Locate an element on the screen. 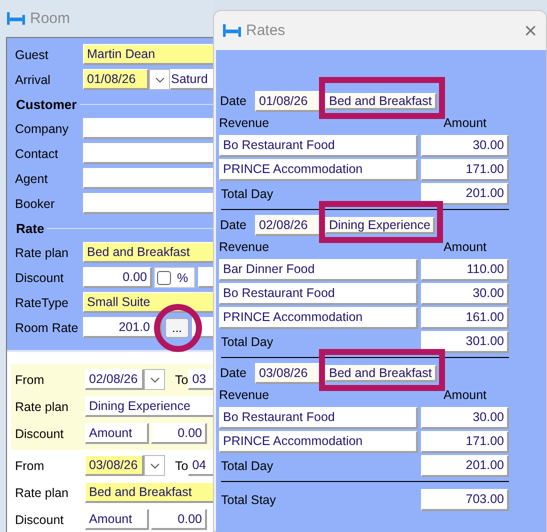  window-title: Room is located at coordinates (50, 18).